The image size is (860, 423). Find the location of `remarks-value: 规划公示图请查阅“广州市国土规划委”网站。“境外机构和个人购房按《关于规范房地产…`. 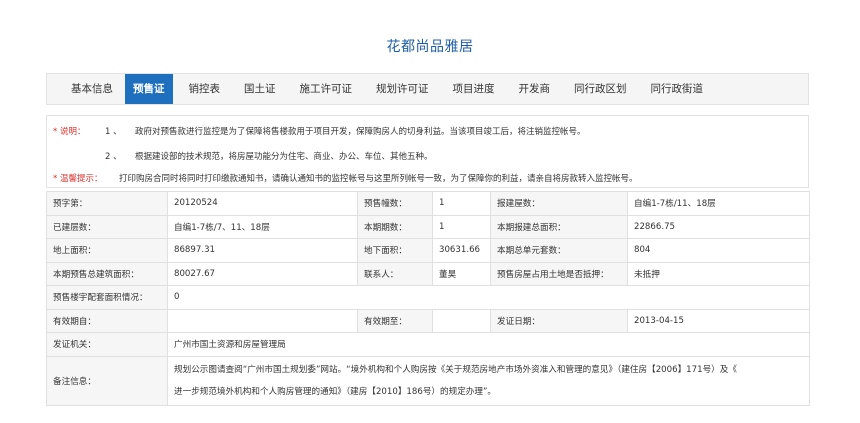

remarks-value: 规划公示图请查阅“广州市国土规划委”网站。“境外机构和个人购房按《关于规范房地产… is located at coordinates (488, 380).